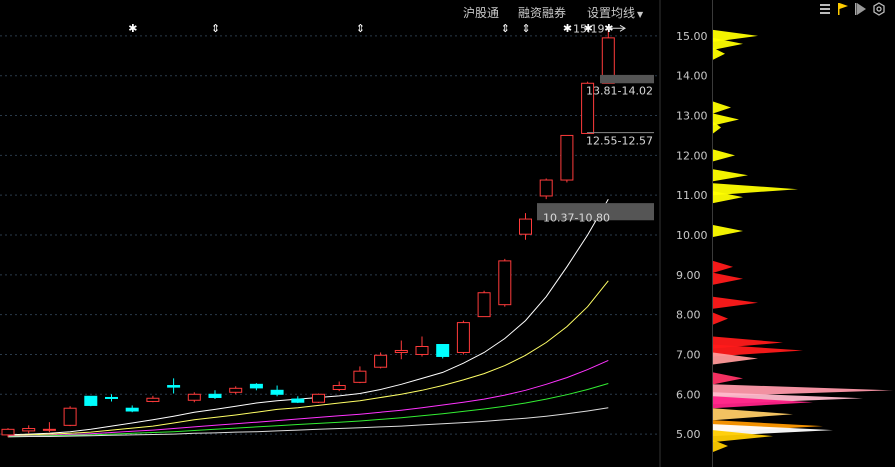 The image size is (895, 467). Describe the element at coordinates (692, 76) in the screenshot. I see `price-tick-label: 14.00` at that location.